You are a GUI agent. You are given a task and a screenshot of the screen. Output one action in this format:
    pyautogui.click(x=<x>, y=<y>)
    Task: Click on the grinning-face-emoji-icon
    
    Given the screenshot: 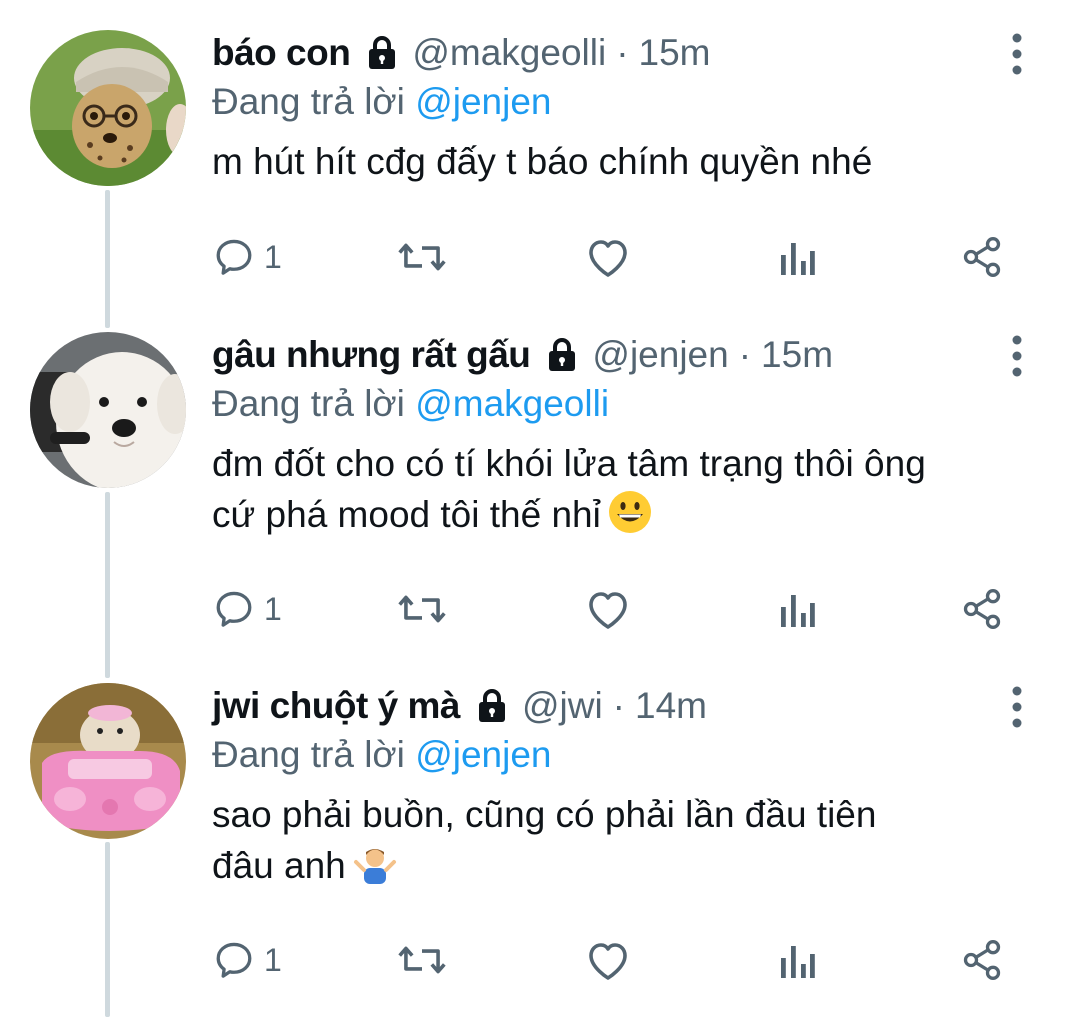 What is the action you would take?
    pyautogui.click(x=630, y=512)
    